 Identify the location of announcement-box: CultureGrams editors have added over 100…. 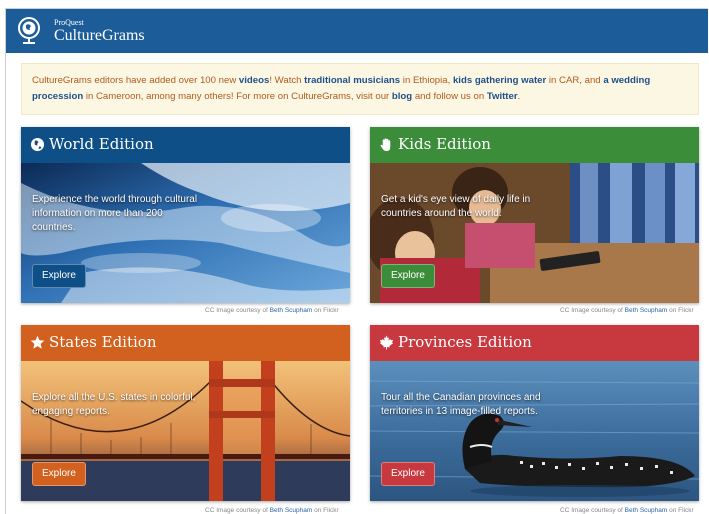
(360, 89).